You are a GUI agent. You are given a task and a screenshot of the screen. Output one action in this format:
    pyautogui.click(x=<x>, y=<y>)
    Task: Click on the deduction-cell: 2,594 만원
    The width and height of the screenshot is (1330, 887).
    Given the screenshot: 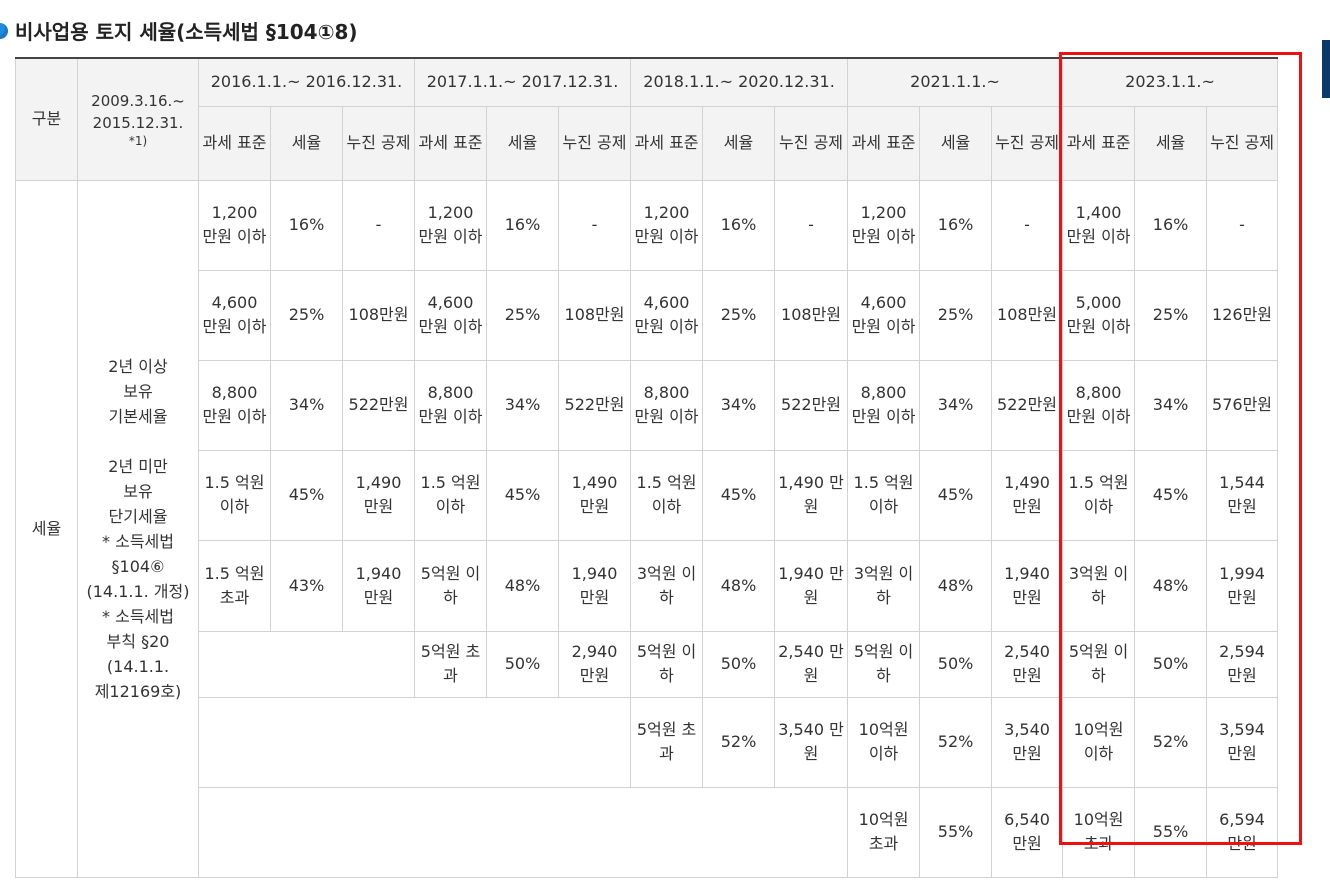 What is the action you would take?
    pyautogui.click(x=1242, y=664)
    